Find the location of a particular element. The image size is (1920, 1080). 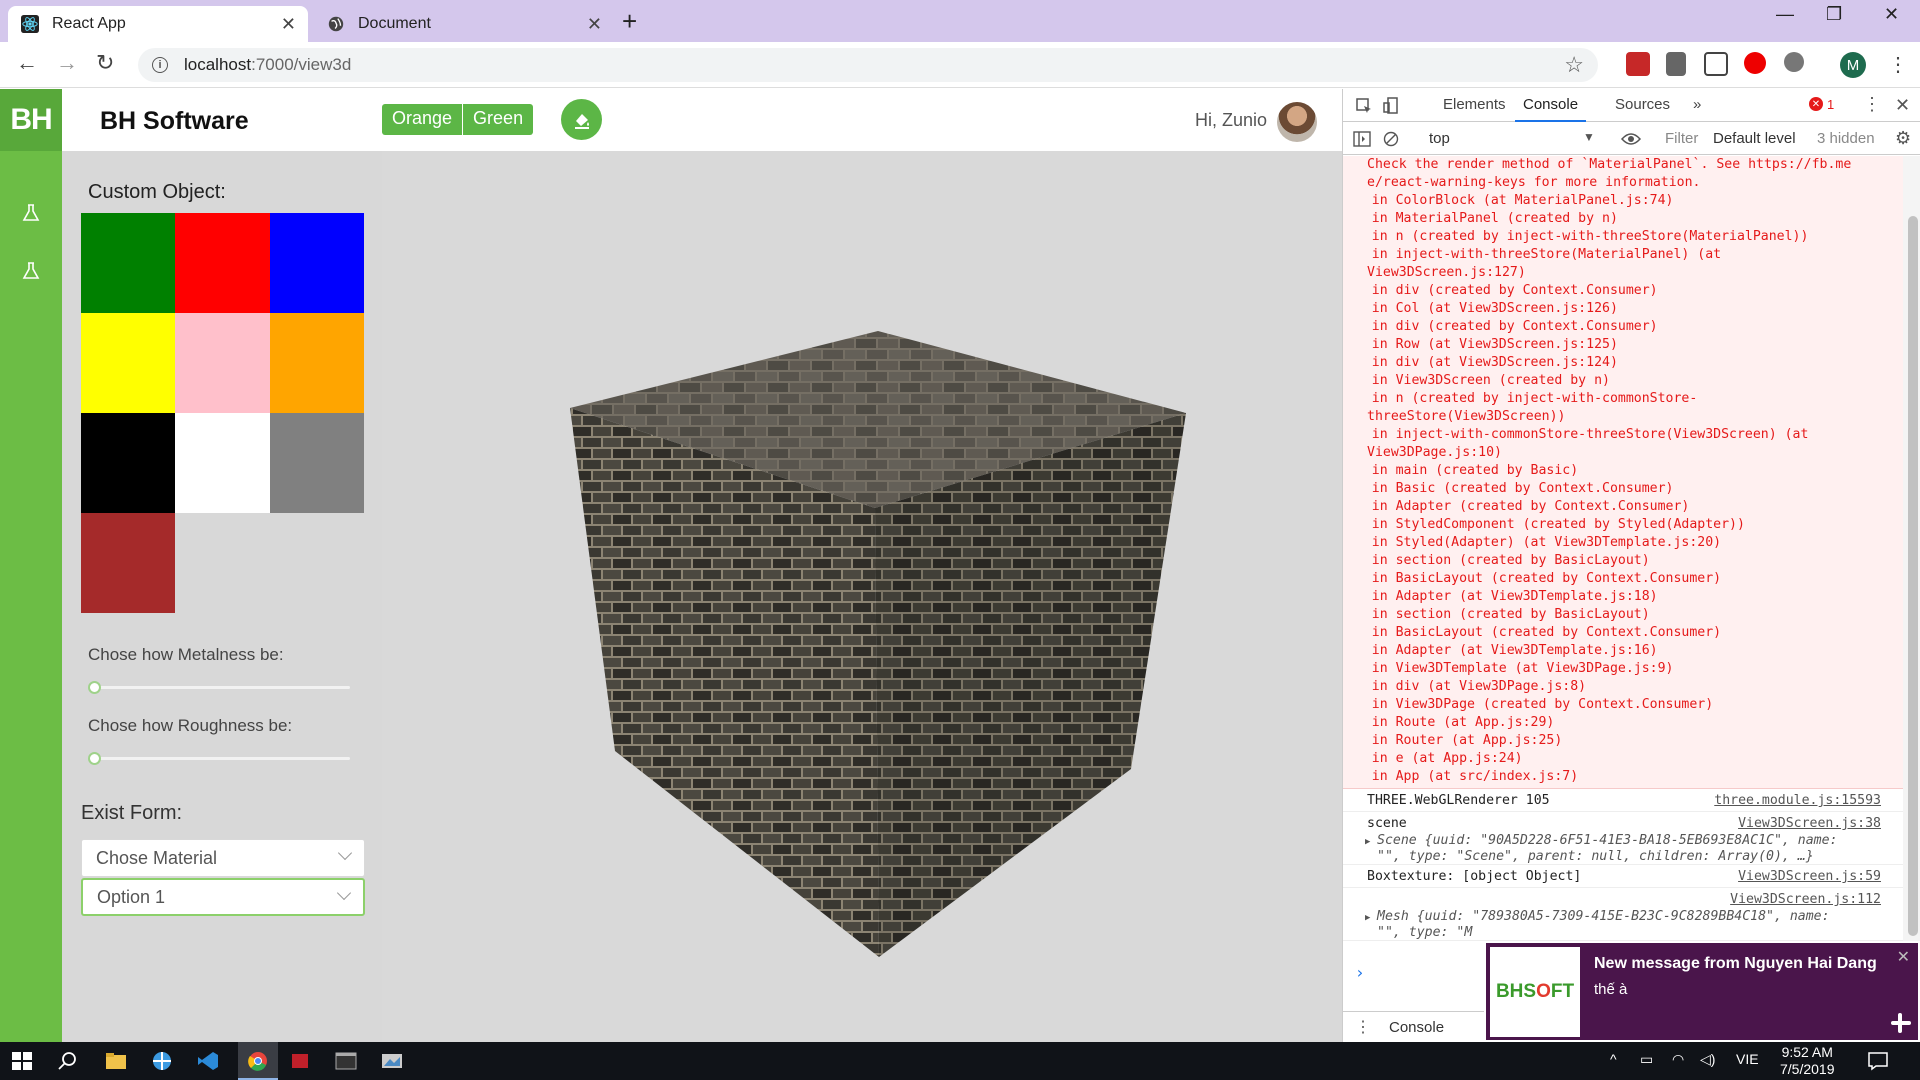

chrome-taskbar-item is located at coordinates (258, 1061).